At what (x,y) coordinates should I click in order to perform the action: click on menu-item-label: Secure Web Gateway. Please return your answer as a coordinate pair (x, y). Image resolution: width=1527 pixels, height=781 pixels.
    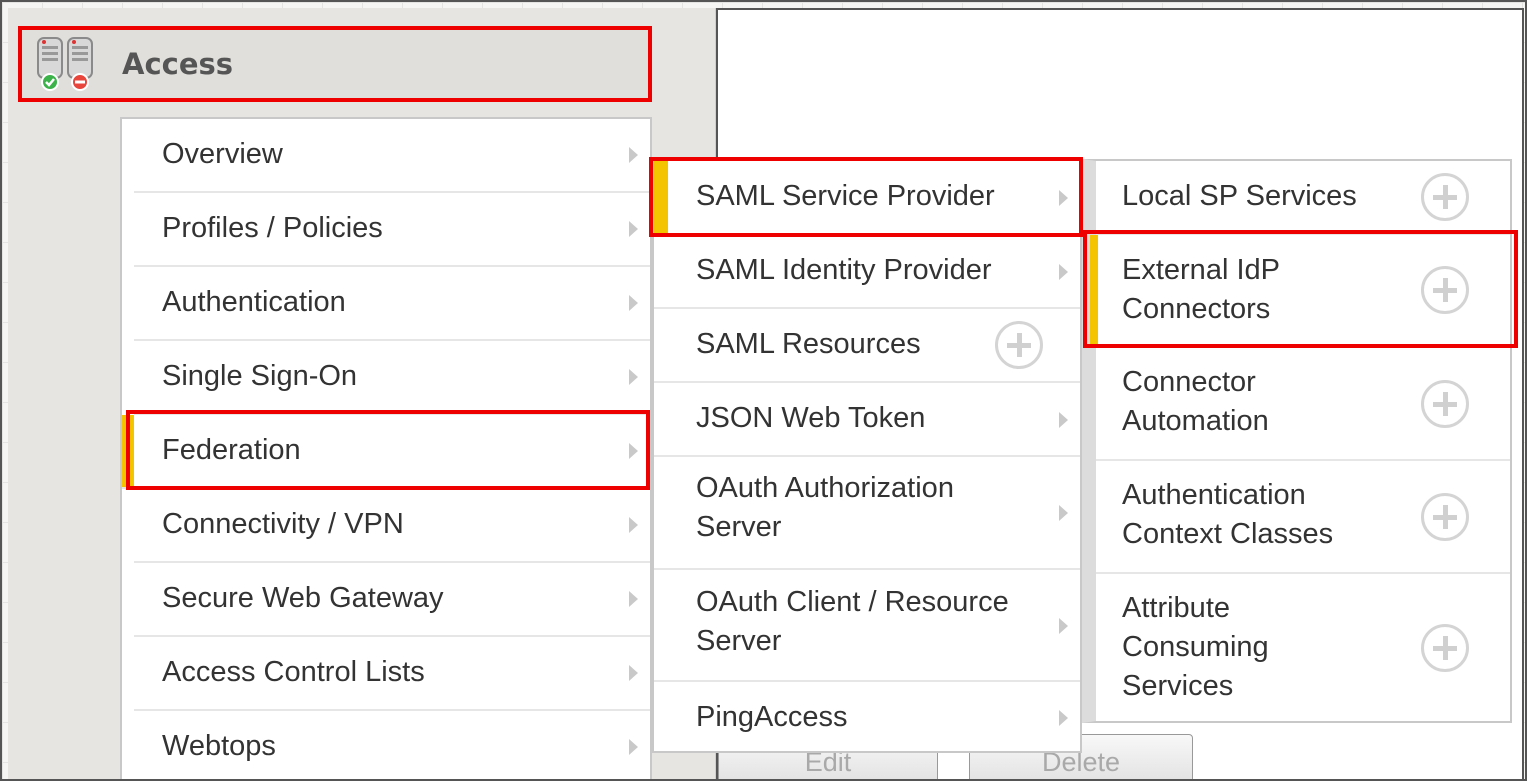
    Looking at the image, I should click on (303, 598).